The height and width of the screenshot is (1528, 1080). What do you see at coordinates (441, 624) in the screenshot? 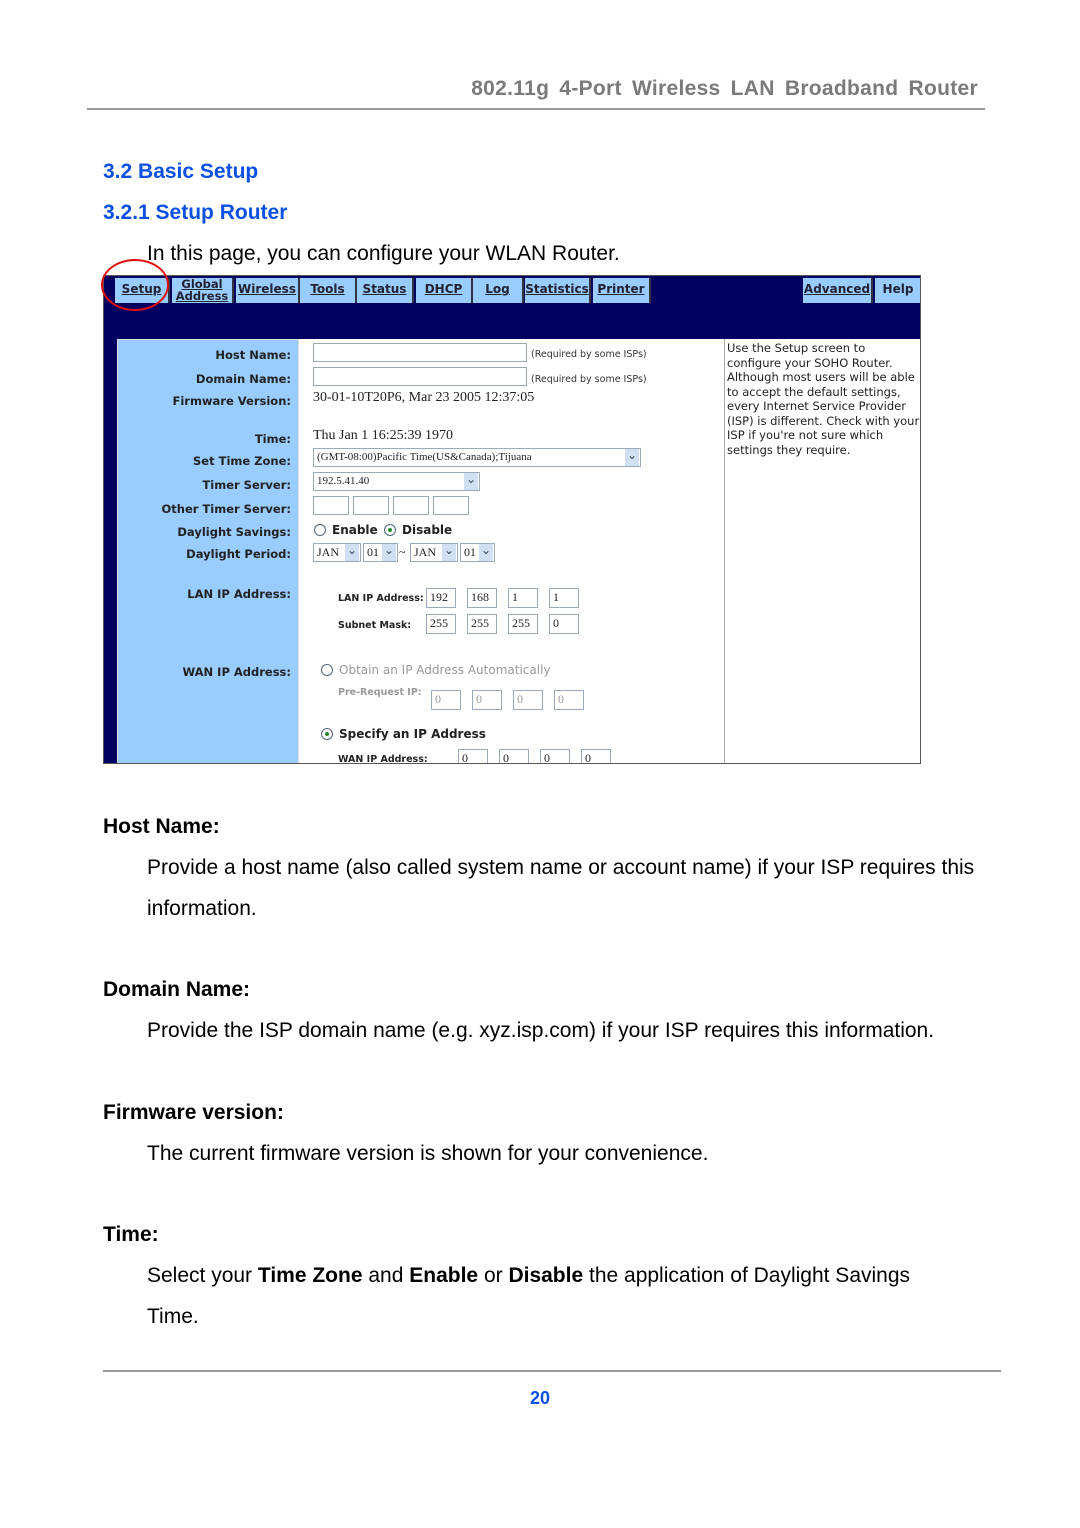
I see `subnet-octet-1: 255` at bounding box center [441, 624].